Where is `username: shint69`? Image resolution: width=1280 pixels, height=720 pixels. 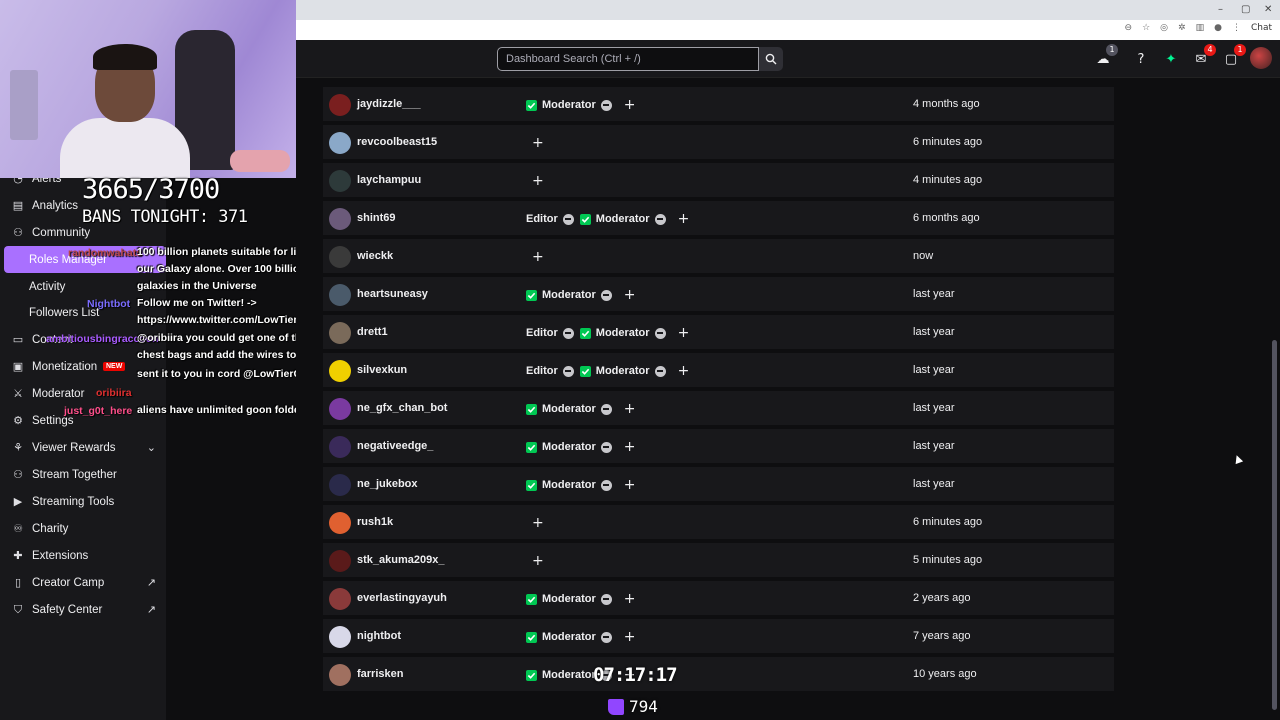
username: shint69 is located at coordinates (376, 218).